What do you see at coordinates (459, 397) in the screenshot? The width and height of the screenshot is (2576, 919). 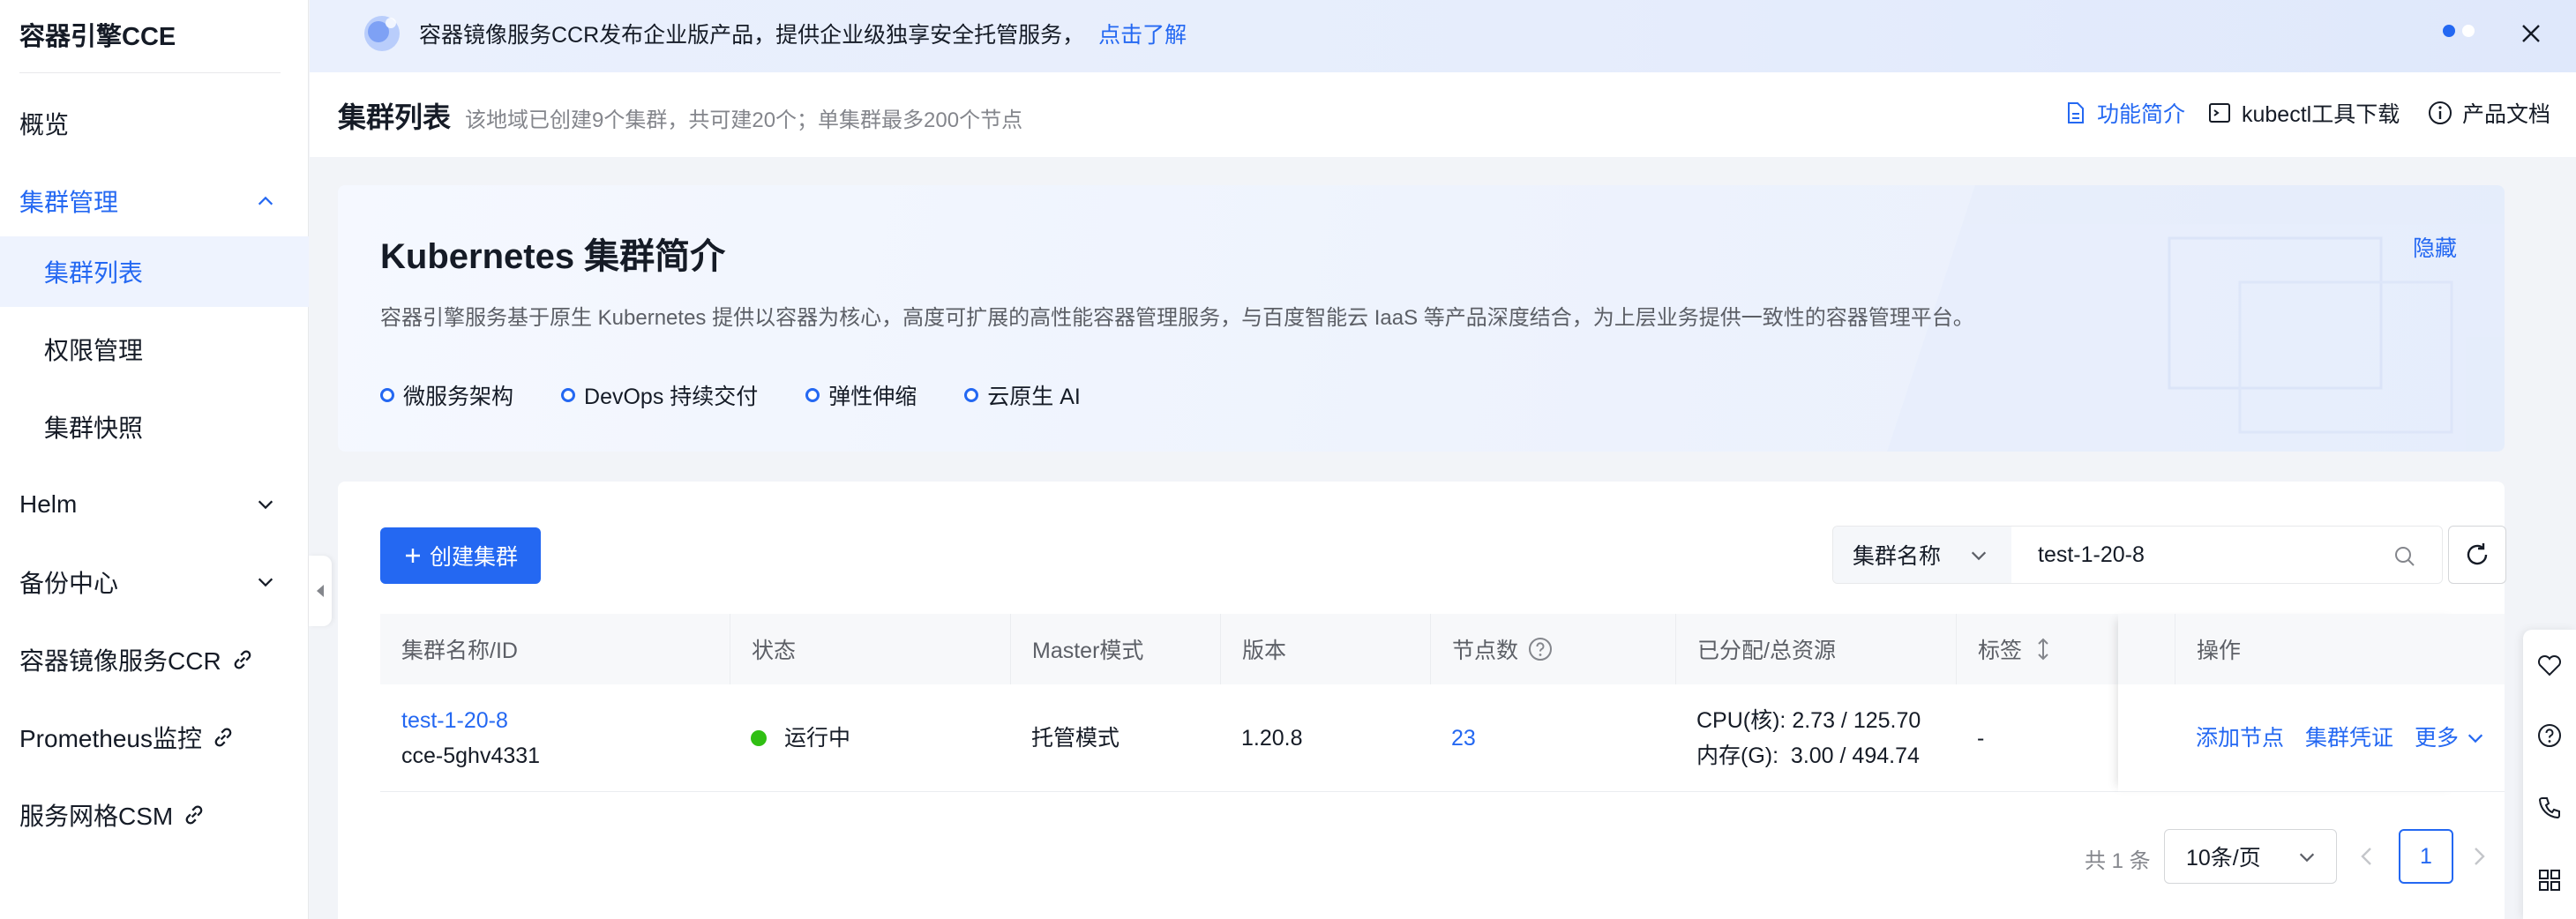 I see `intro-tag-label: 微服务架构` at bounding box center [459, 397].